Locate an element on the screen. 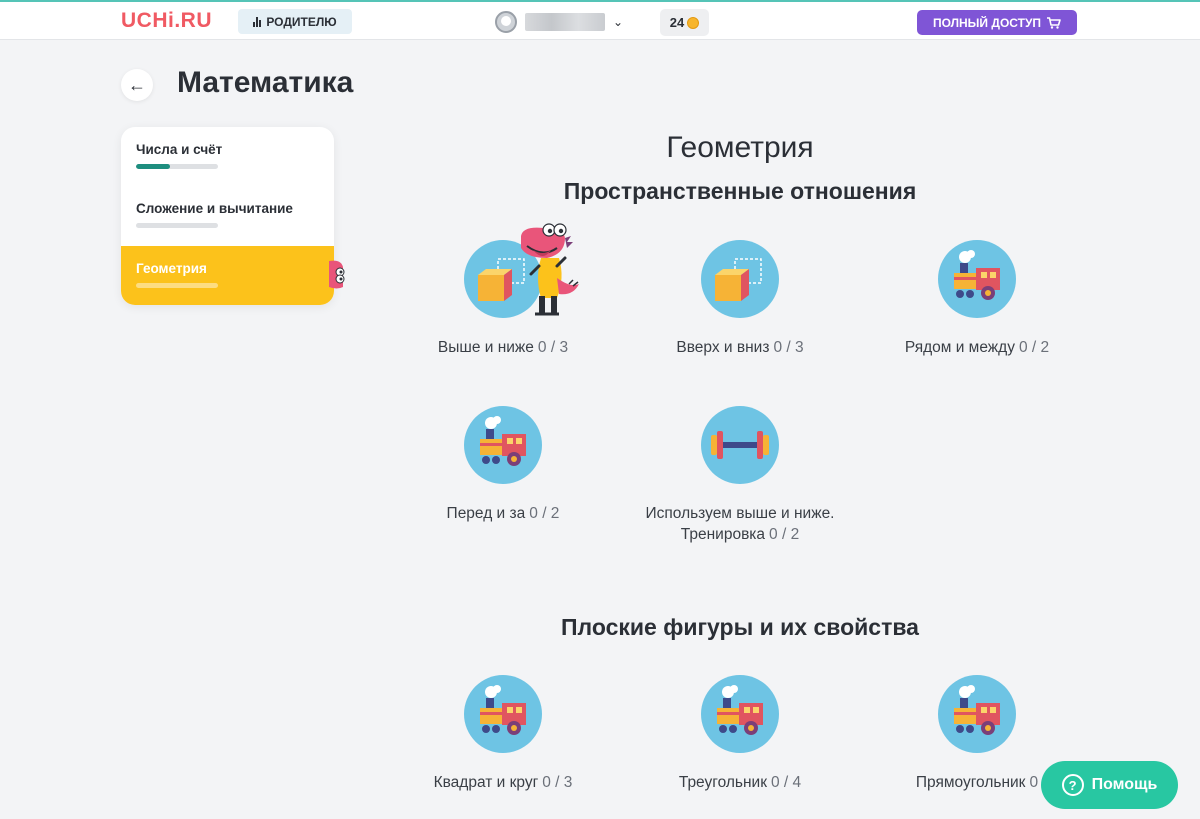 Image resolution: width=1200 pixels, height=819 pixels. back-button: ← is located at coordinates (137, 85).